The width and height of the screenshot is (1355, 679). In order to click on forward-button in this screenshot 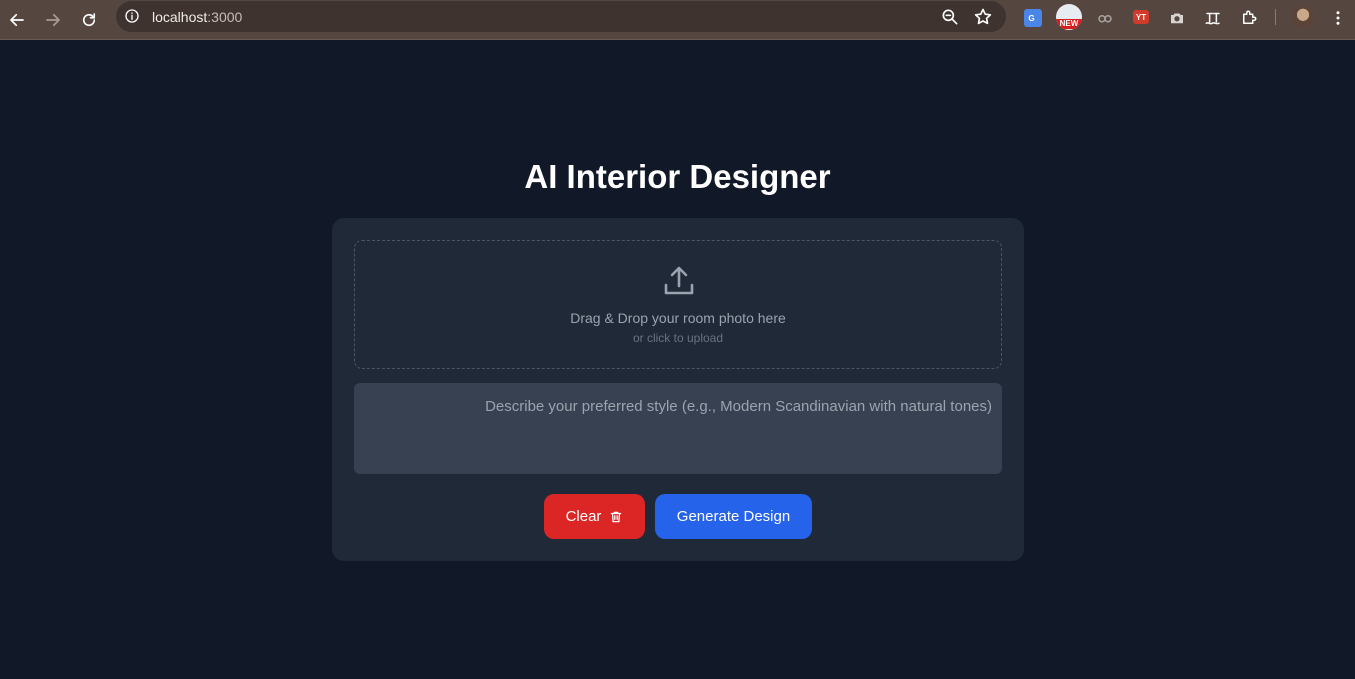, I will do `click(53, 20)`.